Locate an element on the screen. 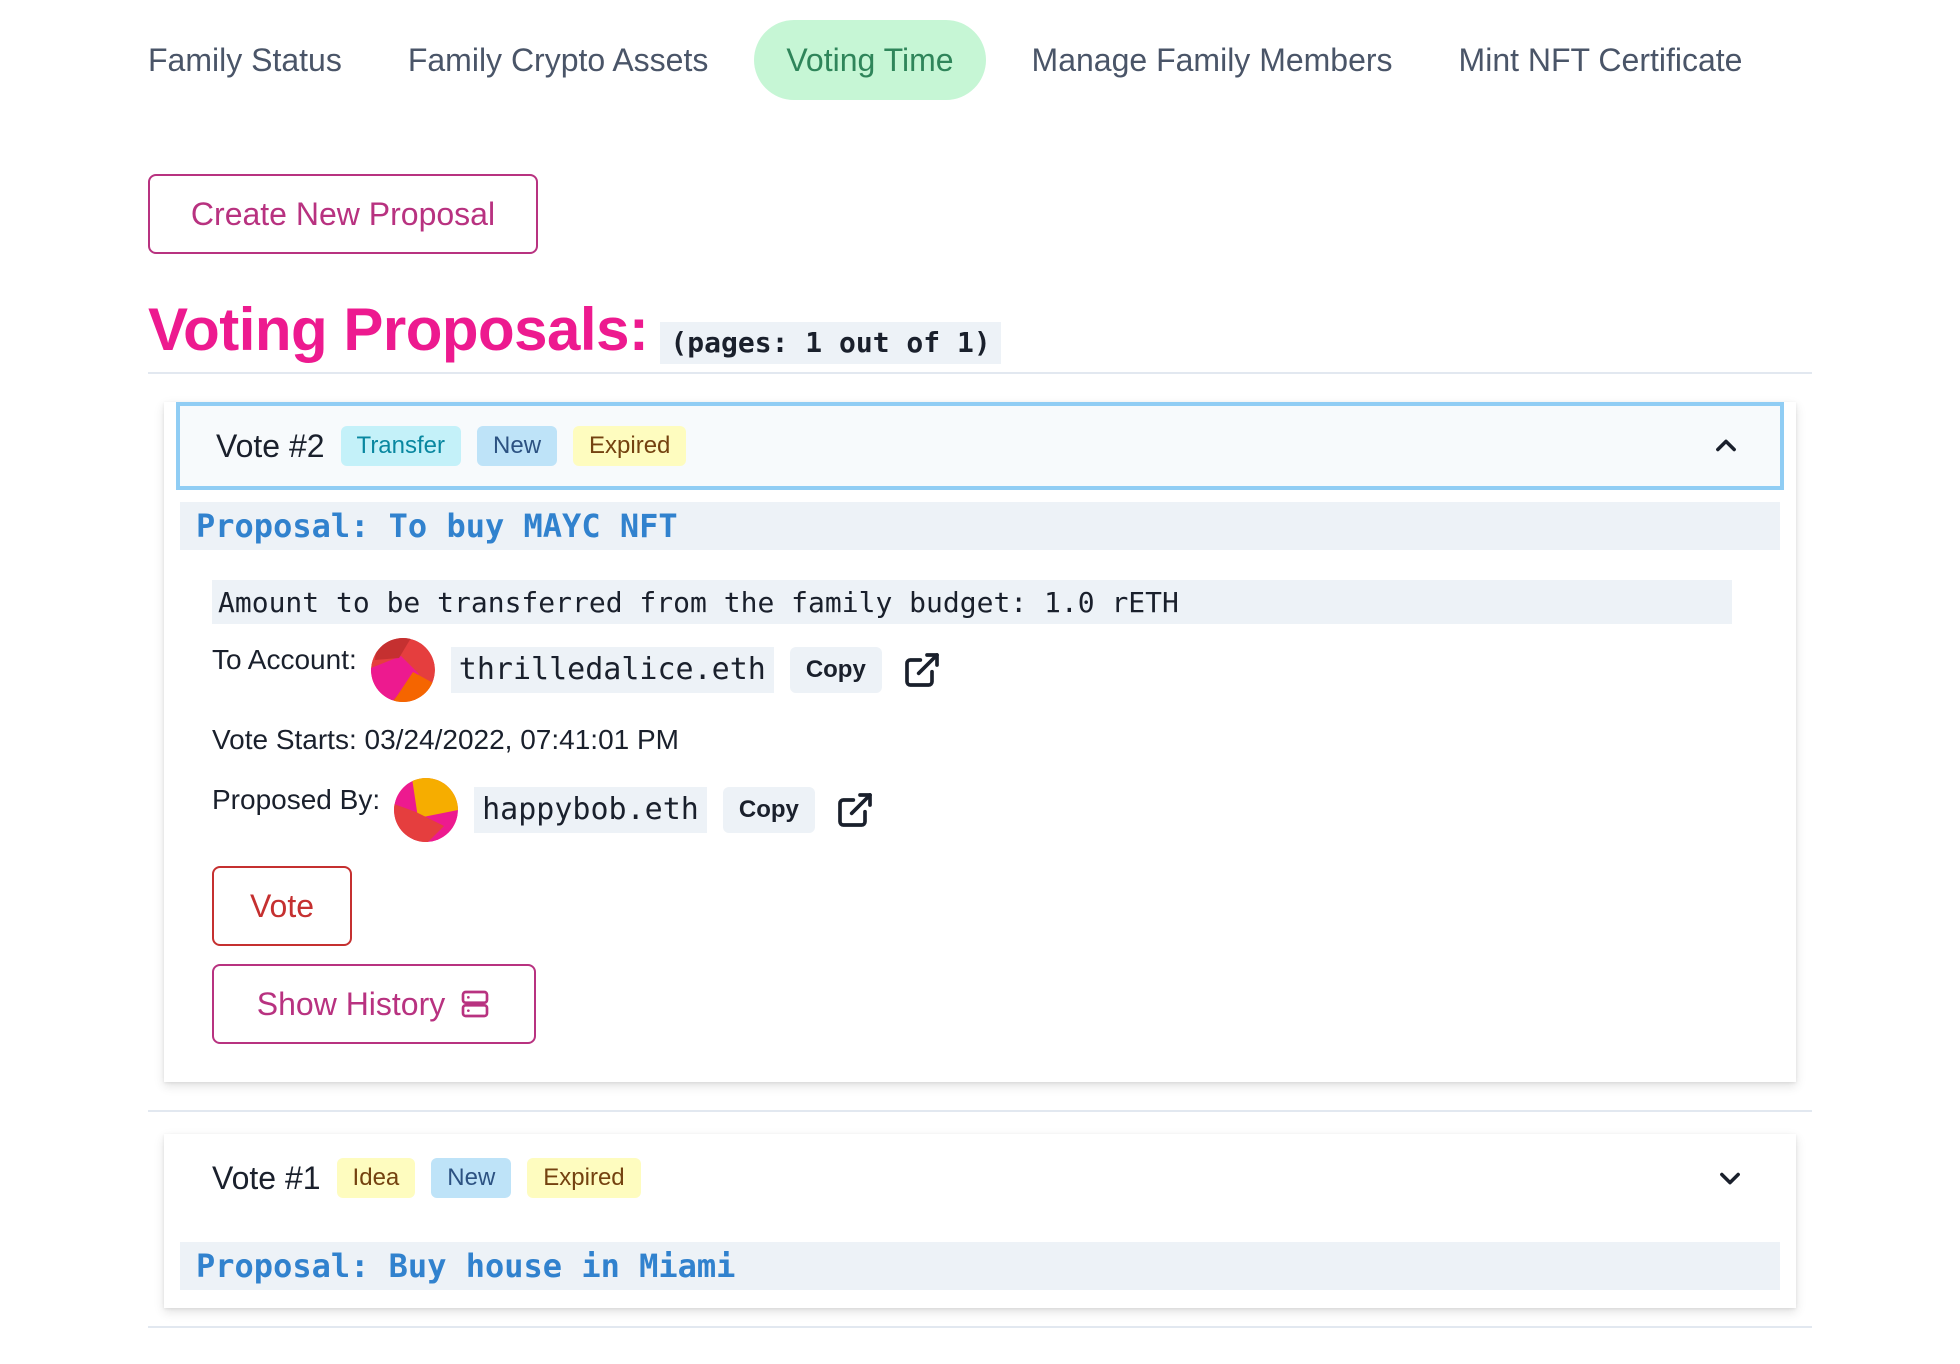 The width and height of the screenshot is (1960, 1364). to-account-row: To Account: thrilledalice.eth Copy is located at coordinates (577, 670).